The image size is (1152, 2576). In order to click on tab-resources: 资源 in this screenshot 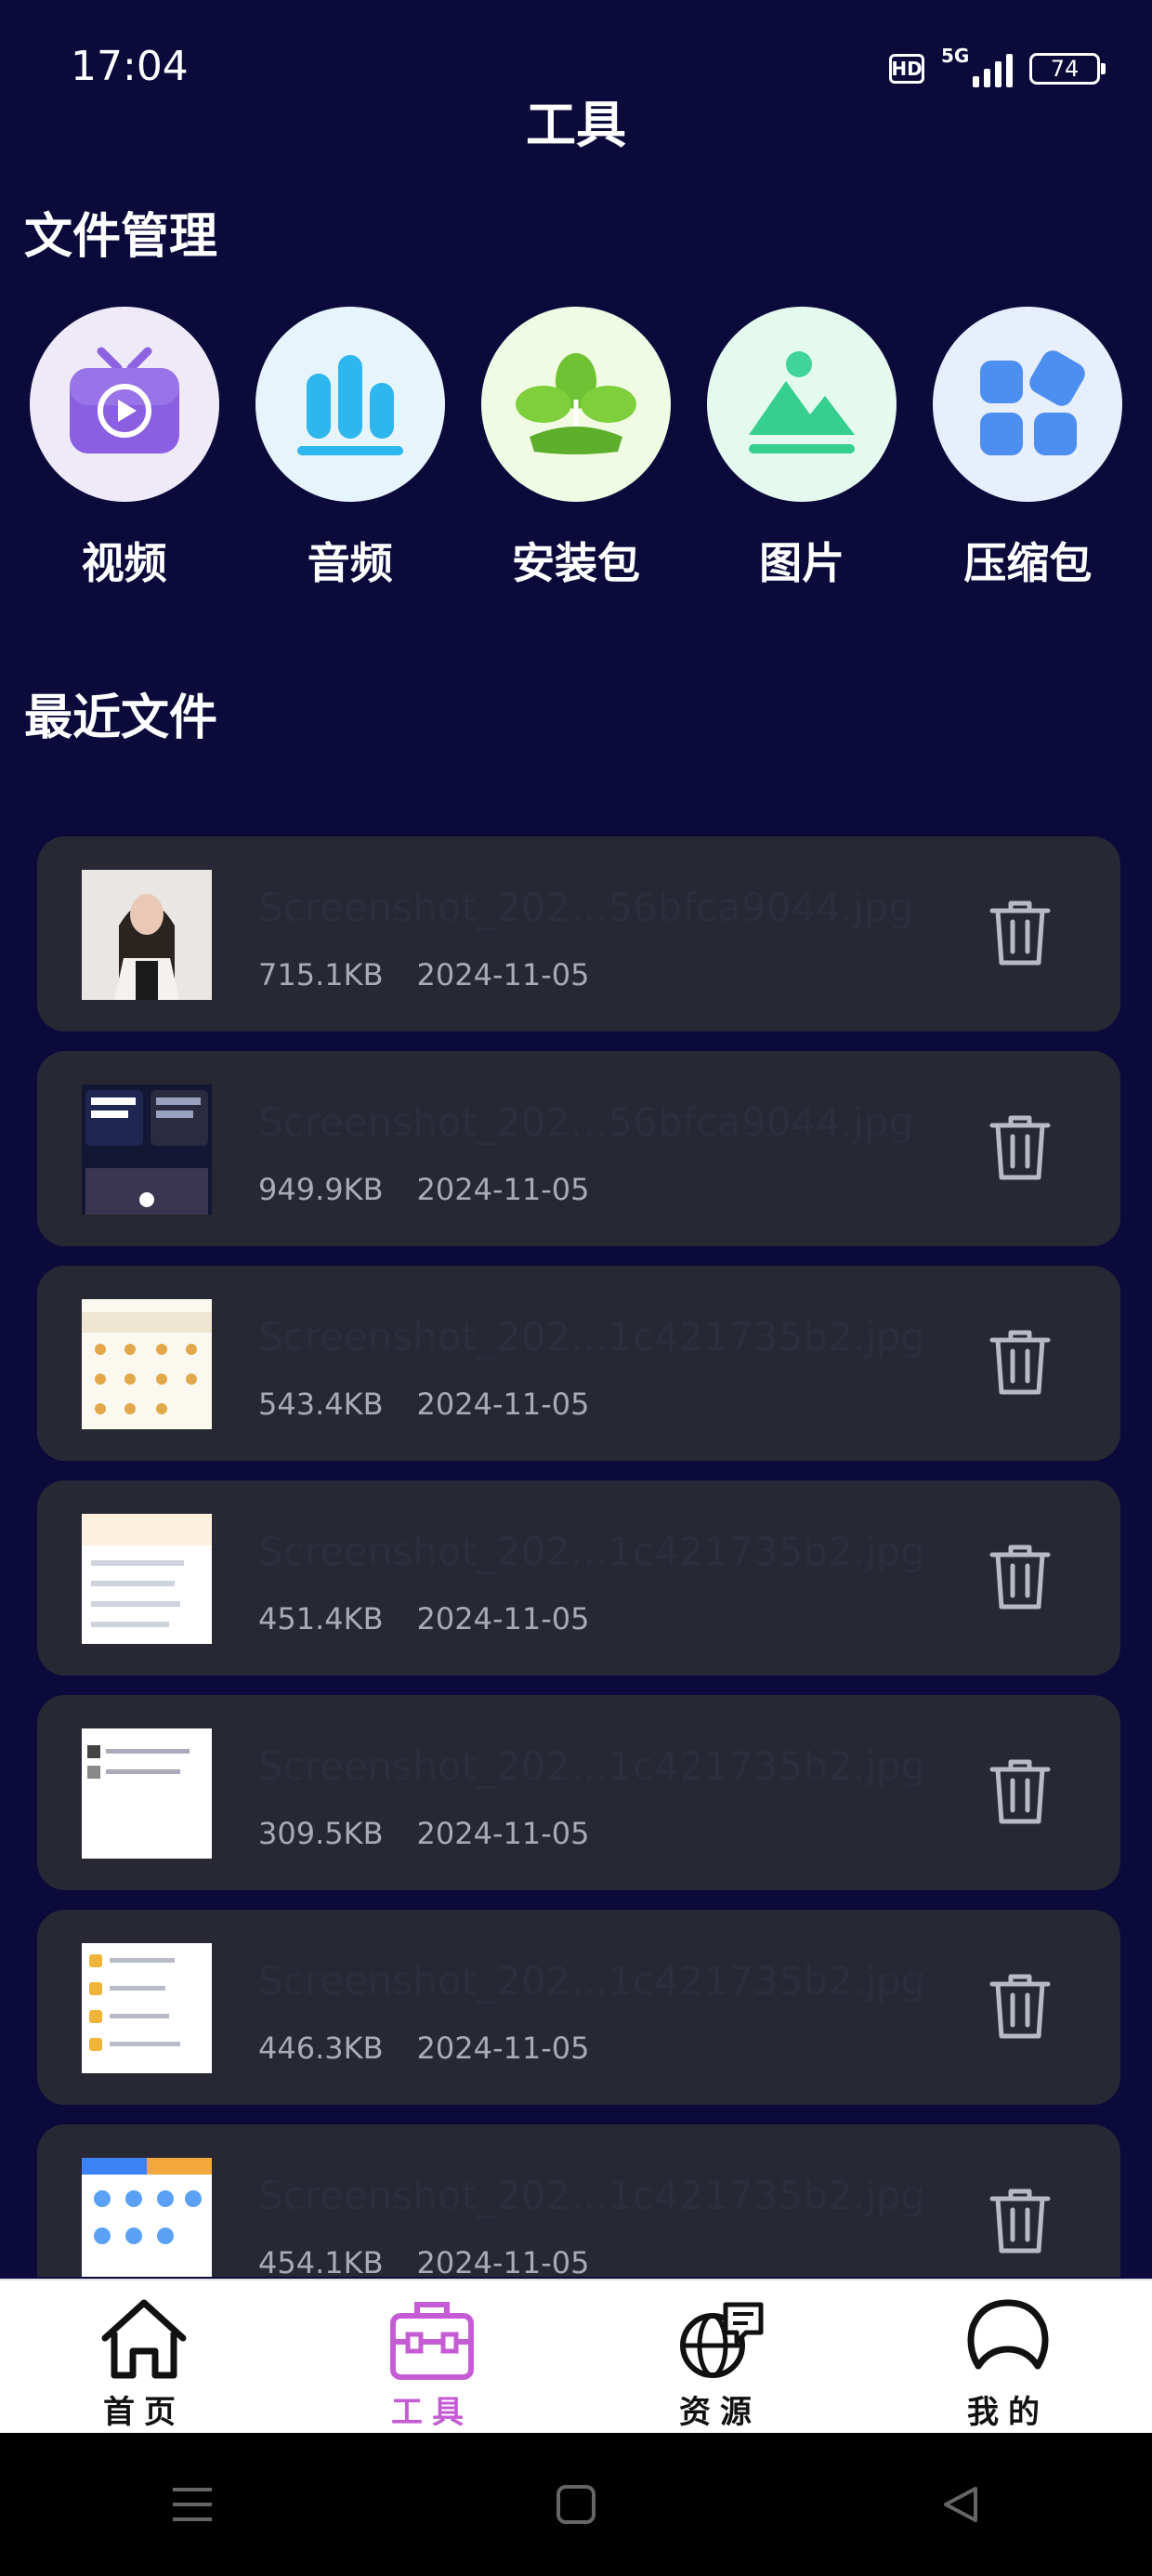, I will do `click(720, 2357)`.